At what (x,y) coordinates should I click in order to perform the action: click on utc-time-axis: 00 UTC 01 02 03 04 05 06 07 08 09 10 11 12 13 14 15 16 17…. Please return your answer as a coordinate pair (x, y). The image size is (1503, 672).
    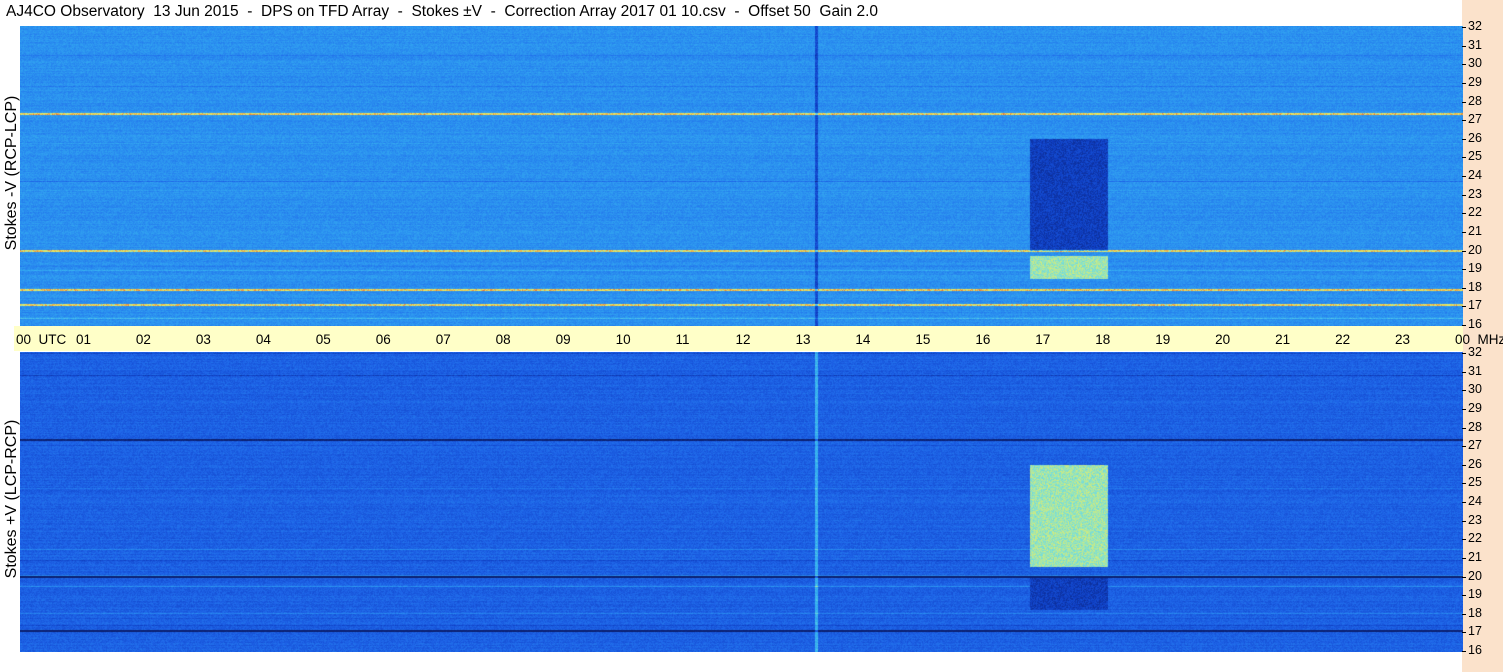
    Looking at the image, I should click on (758, 338).